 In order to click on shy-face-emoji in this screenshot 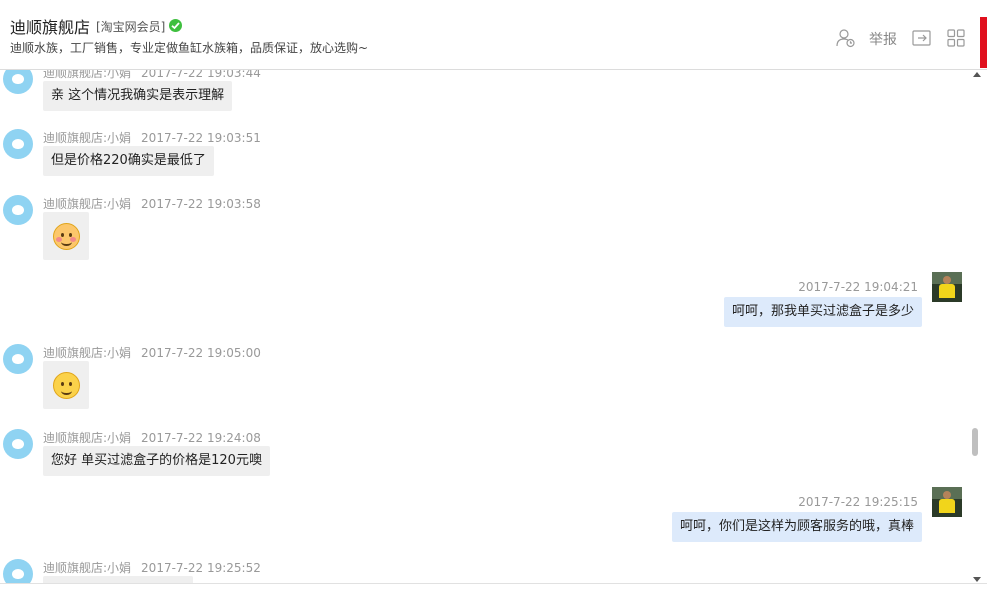, I will do `click(66, 236)`.